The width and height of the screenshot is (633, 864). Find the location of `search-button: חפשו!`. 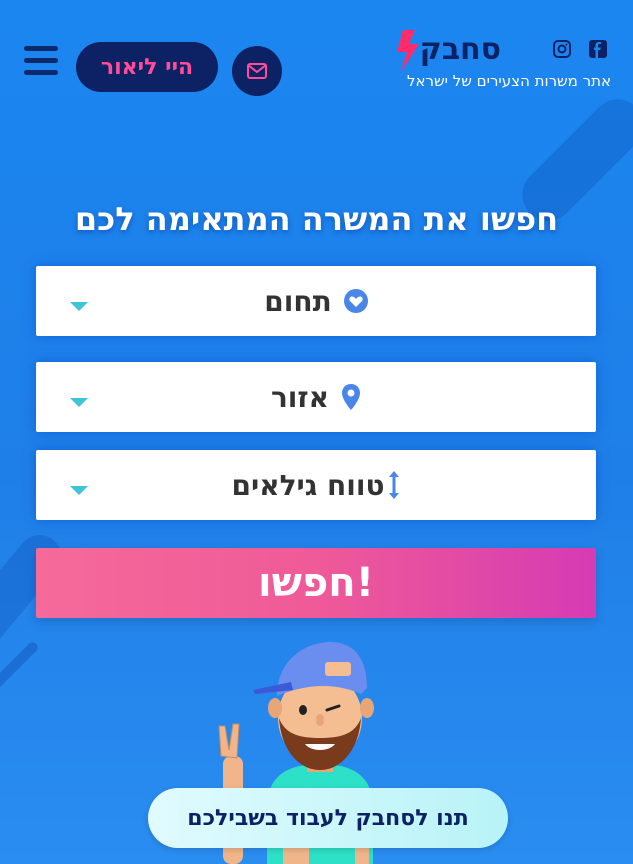

search-button: חפשו! is located at coordinates (316, 583).